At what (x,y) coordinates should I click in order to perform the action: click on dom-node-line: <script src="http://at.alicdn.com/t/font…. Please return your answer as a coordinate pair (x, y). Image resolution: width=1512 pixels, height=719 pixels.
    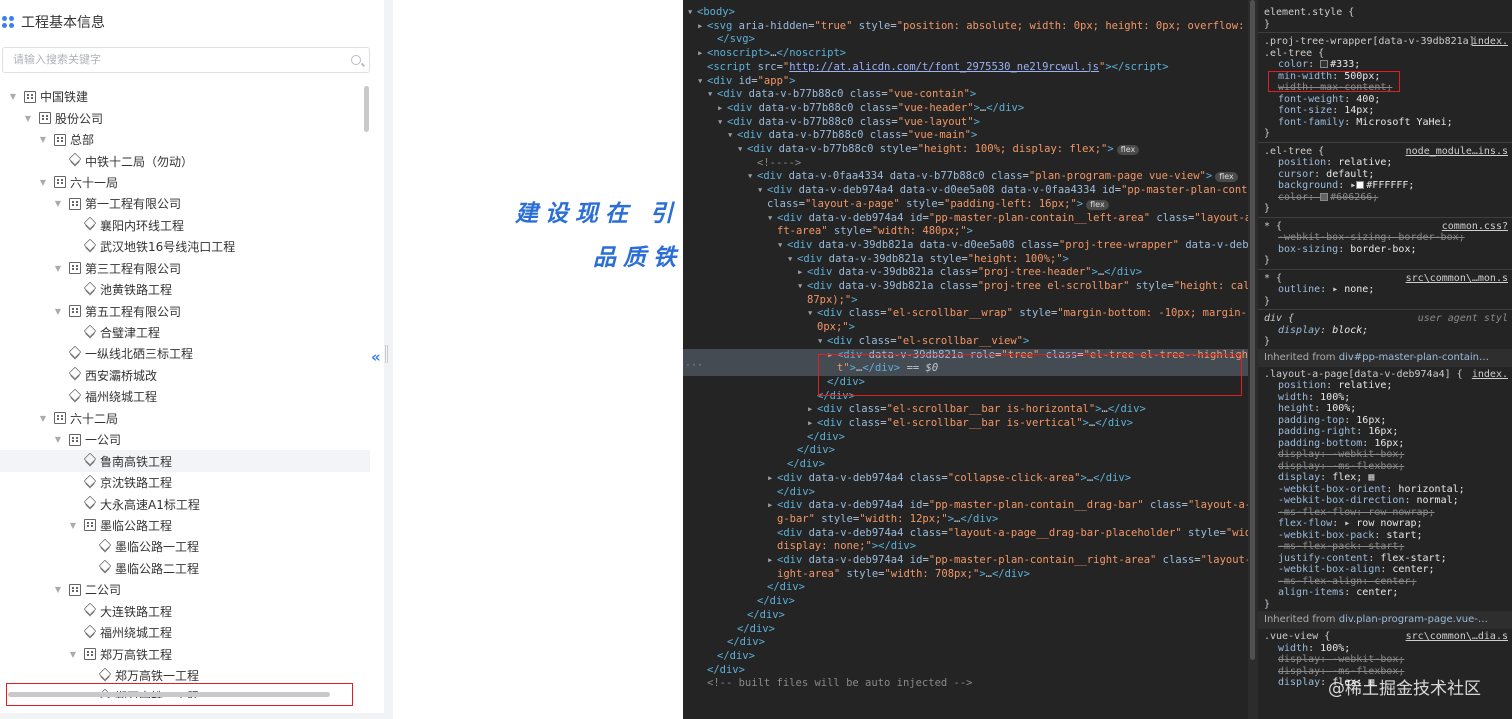
    Looking at the image, I should click on (965, 68).